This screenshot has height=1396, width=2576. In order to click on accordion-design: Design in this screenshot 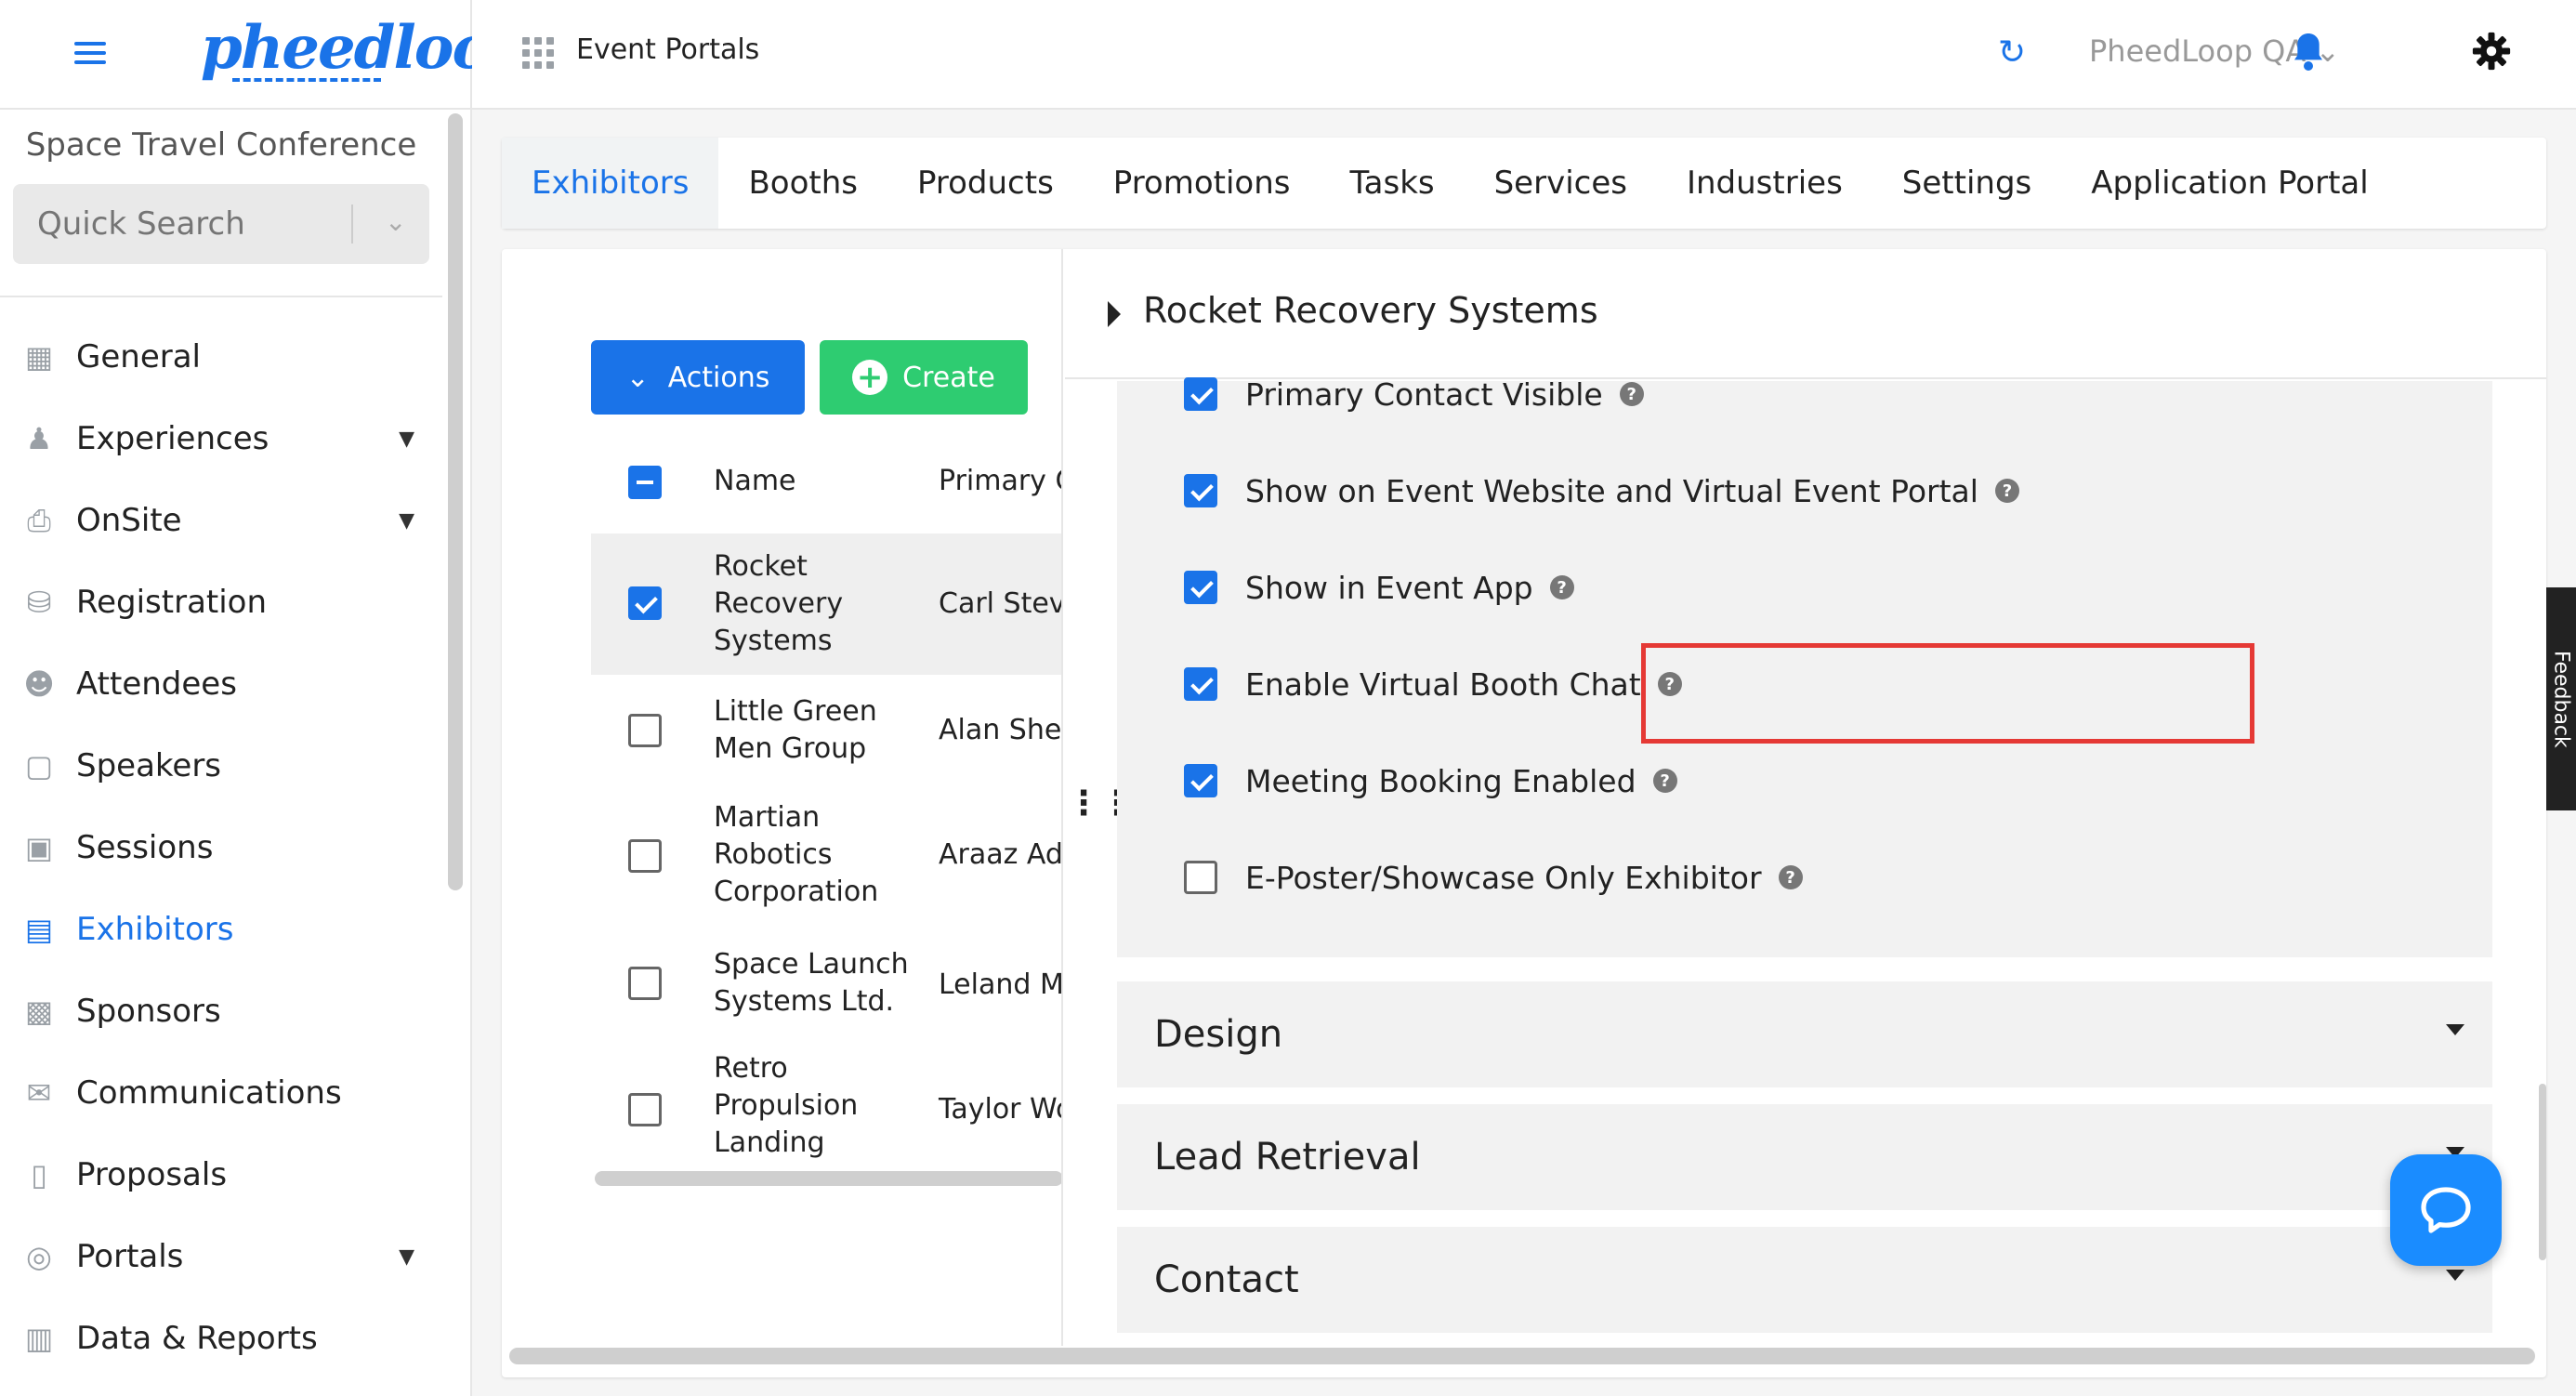, I will do `click(1804, 1034)`.